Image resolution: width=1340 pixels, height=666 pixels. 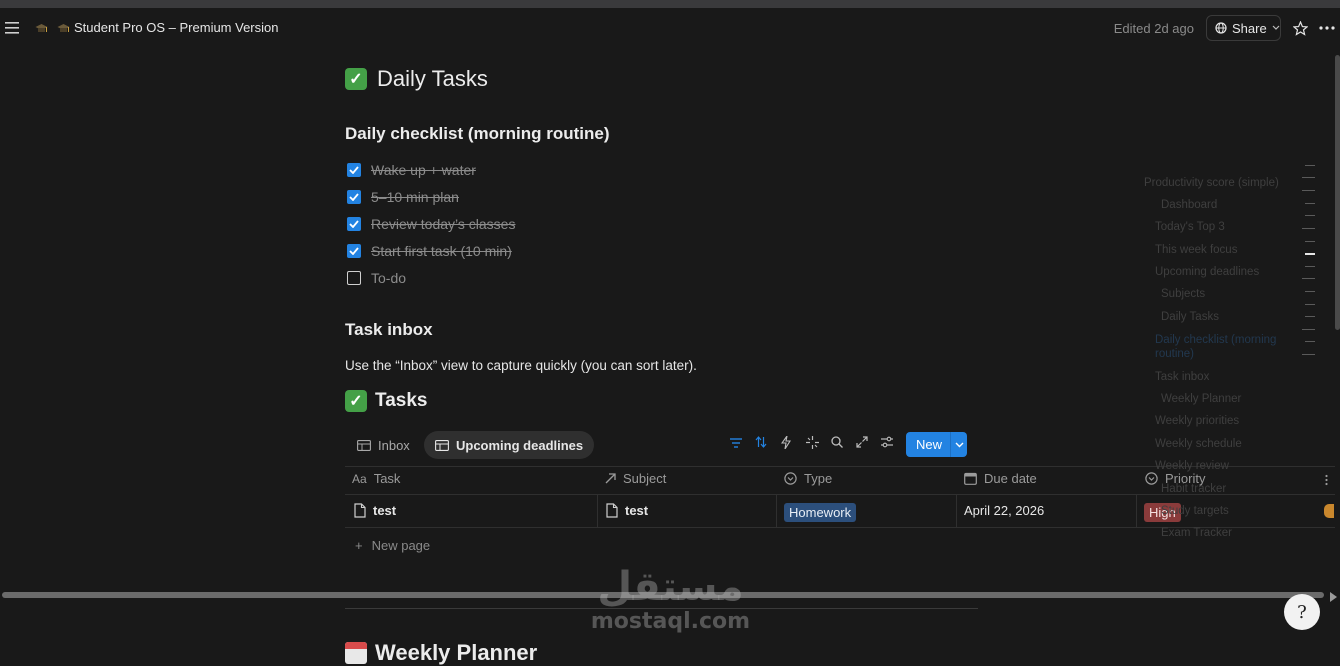 I want to click on edited-timestamp: Edited 2d ago, so click(x=1153, y=28).